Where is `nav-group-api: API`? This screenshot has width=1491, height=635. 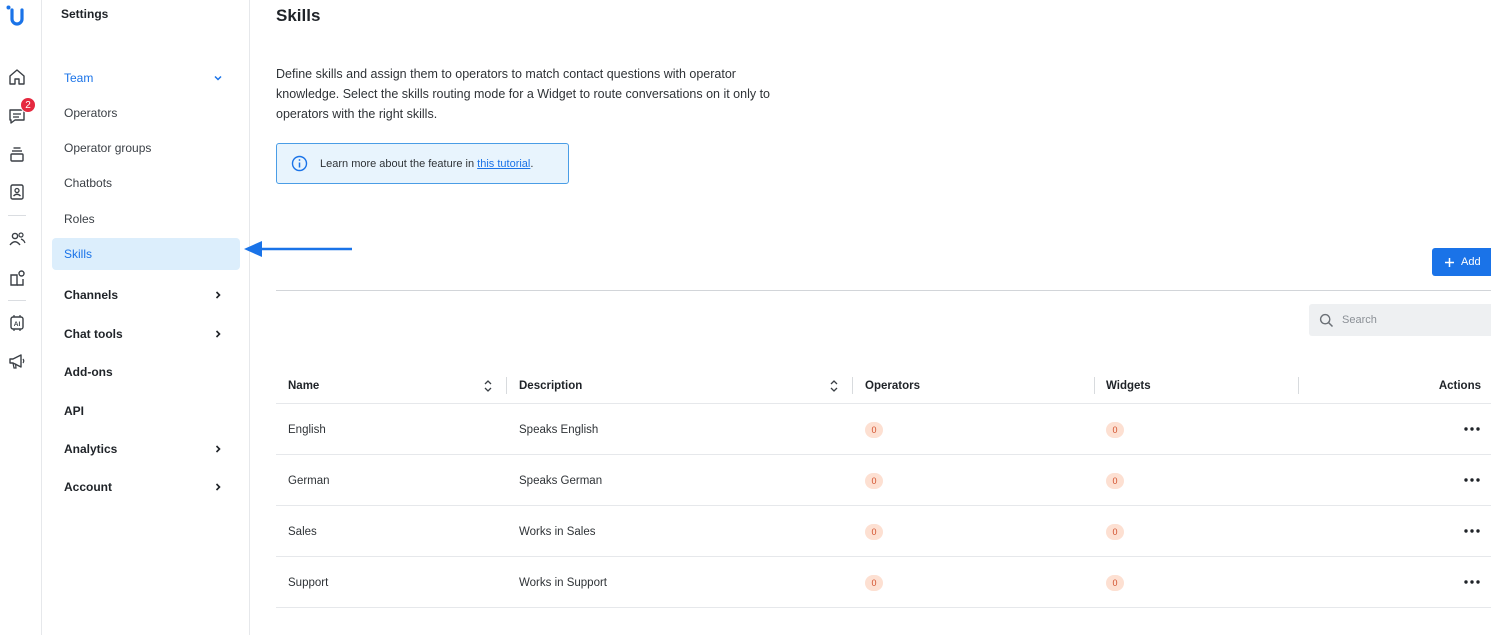
nav-group-api: API is located at coordinates (146, 411).